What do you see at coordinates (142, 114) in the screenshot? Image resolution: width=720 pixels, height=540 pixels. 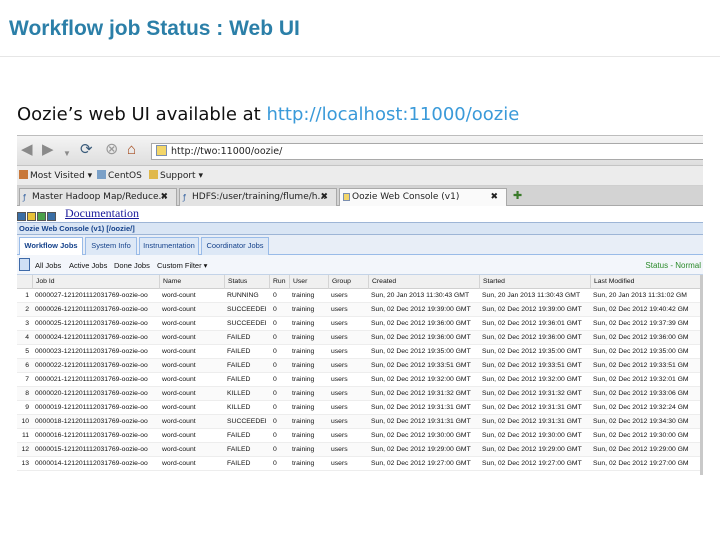 I see `subtitle-text: Oozie’s web UI available at` at bounding box center [142, 114].